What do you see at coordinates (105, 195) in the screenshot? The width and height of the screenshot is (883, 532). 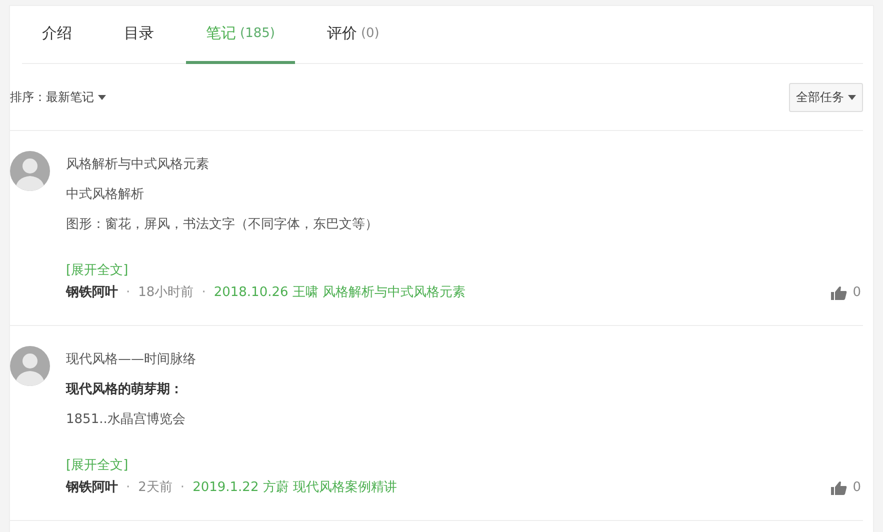 I see `note-text: 中式风格解析` at bounding box center [105, 195].